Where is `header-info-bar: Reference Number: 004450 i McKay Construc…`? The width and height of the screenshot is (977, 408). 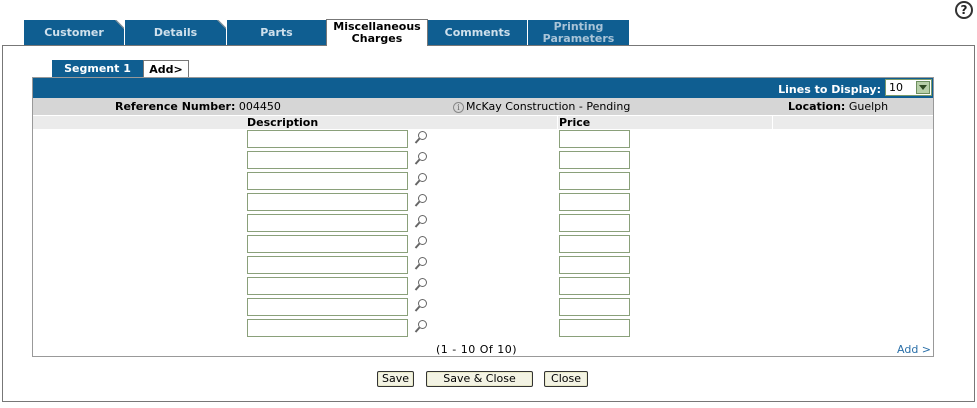 header-info-bar: Reference Number: 004450 i McKay Construc… is located at coordinates (483, 106).